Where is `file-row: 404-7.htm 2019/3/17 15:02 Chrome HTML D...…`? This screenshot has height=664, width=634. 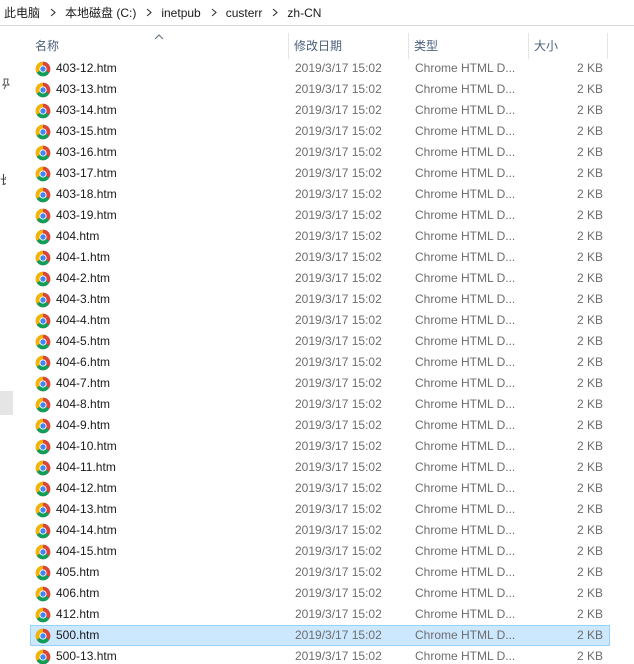 file-row: 404-7.htm 2019/3/17 15:02 Chrome HTML D...… is located at coordinates (320, 383).